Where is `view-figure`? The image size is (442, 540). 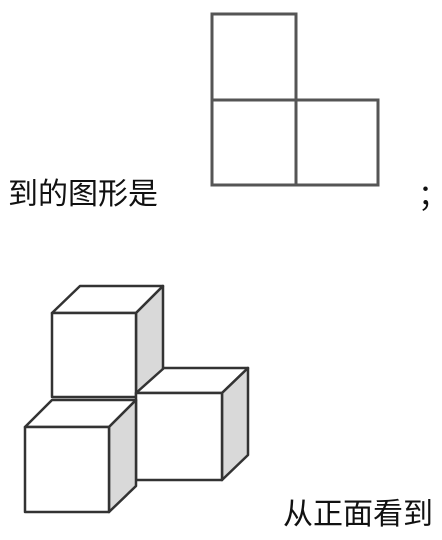 view-figure is located at coordinates (295, 99).